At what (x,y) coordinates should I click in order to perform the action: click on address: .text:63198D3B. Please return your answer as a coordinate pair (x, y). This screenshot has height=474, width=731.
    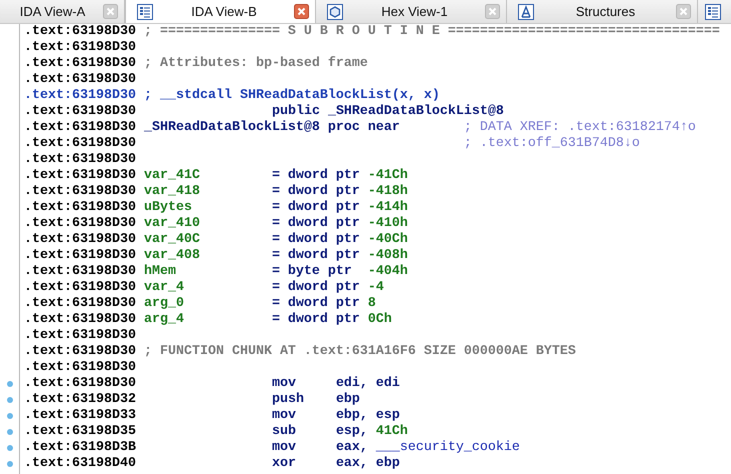
    Looking at the image, I should click on (80, 447).